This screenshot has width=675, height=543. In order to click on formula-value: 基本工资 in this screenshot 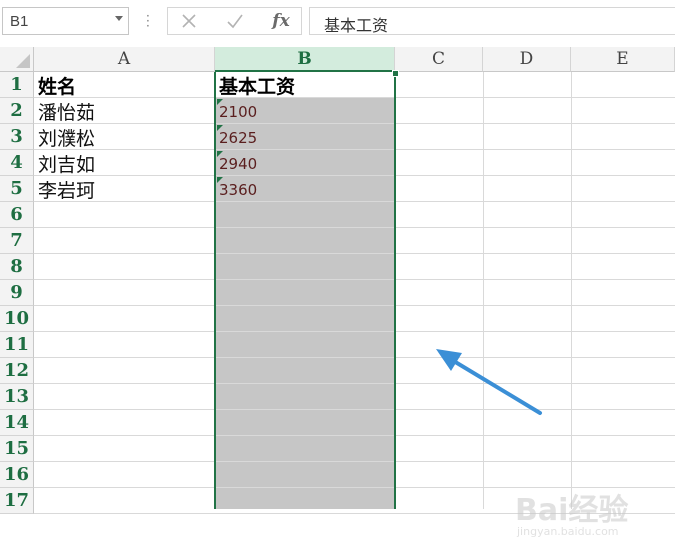, I will do `click(356, 25)`.